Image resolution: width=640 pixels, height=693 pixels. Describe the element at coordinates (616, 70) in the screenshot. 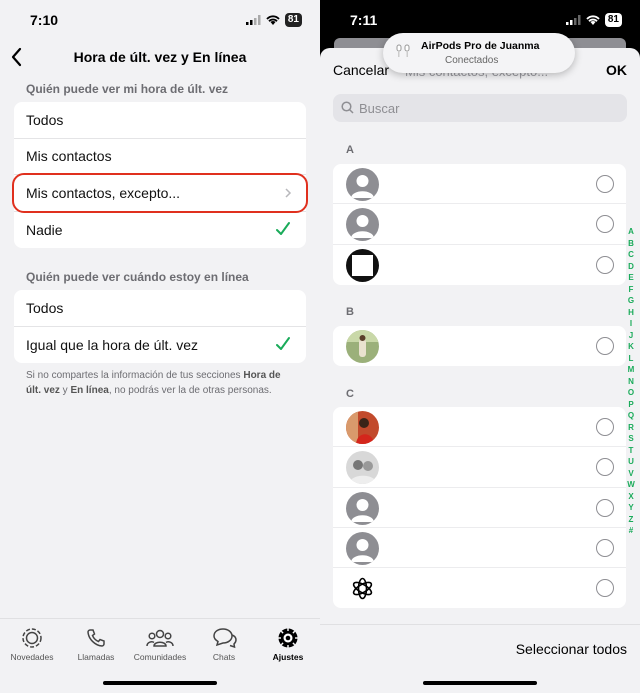

I see `ok-button: OK` at that location.